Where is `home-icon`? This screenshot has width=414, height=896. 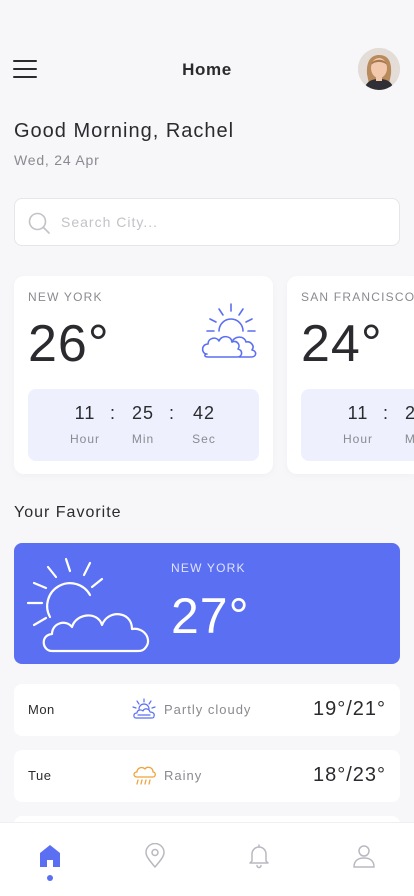 home-icon is located at coordinates (50, 856).